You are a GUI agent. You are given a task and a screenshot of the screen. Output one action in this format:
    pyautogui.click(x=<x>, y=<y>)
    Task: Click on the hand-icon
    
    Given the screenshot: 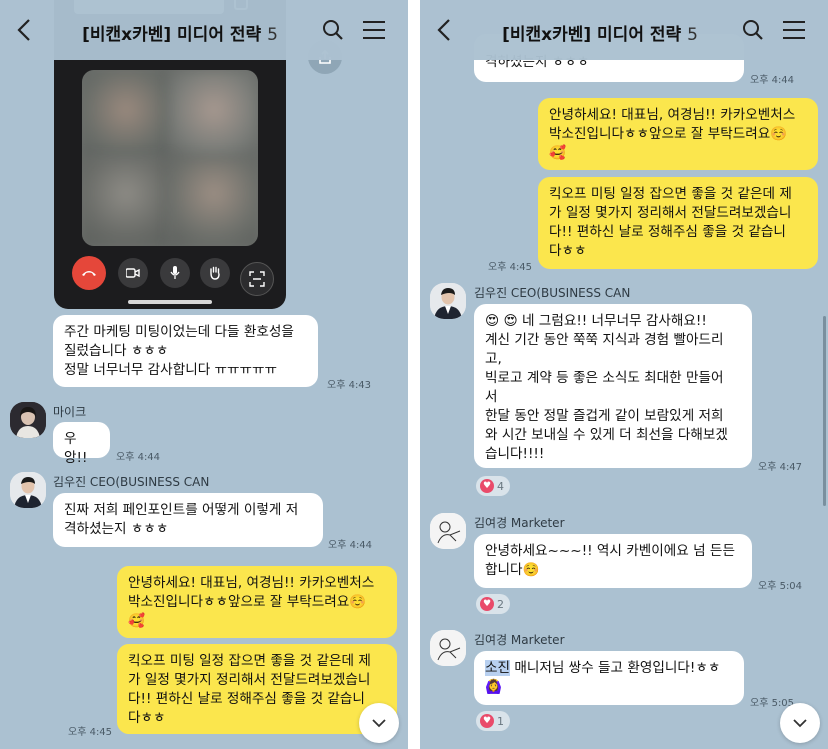 What is the action you would take?
    pyautogui.click(x=215, y=273)
    